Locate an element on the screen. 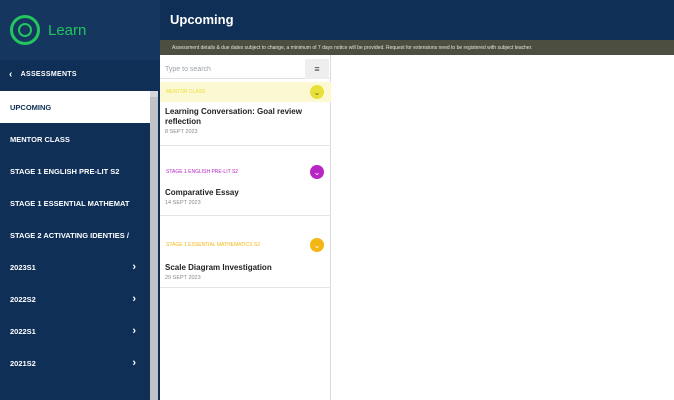  search-row: ≡ is located at coordinates (245, 69).